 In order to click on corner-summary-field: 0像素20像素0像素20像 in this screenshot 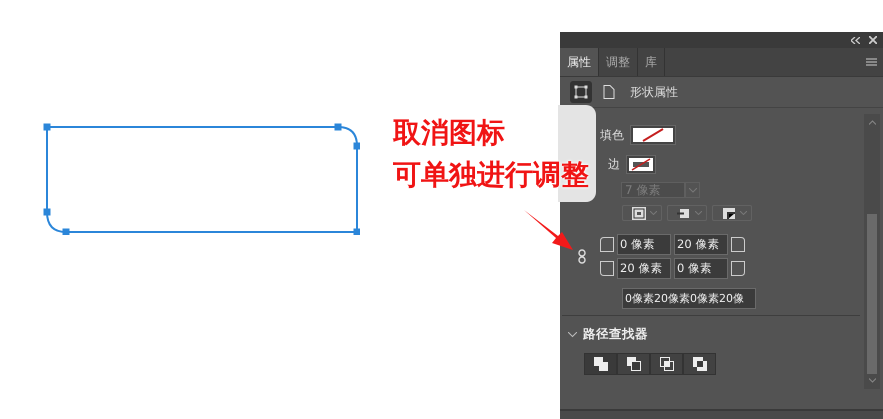, I will do `click(689, 298)`.